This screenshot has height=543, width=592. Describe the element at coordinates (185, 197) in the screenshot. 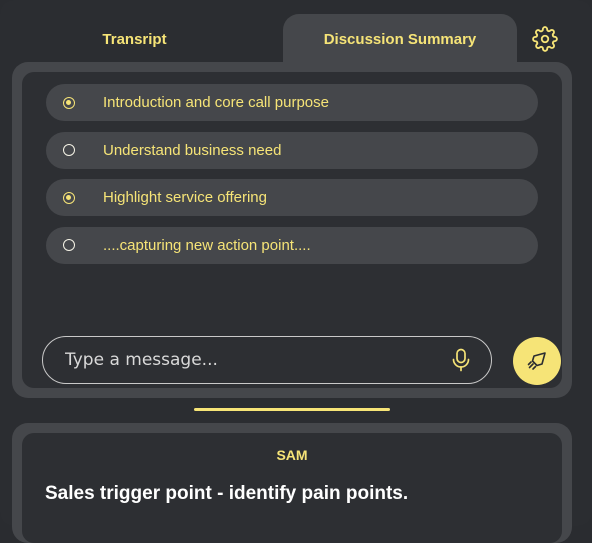

I see `checklist-item-label: Highlight service offering` at that location.